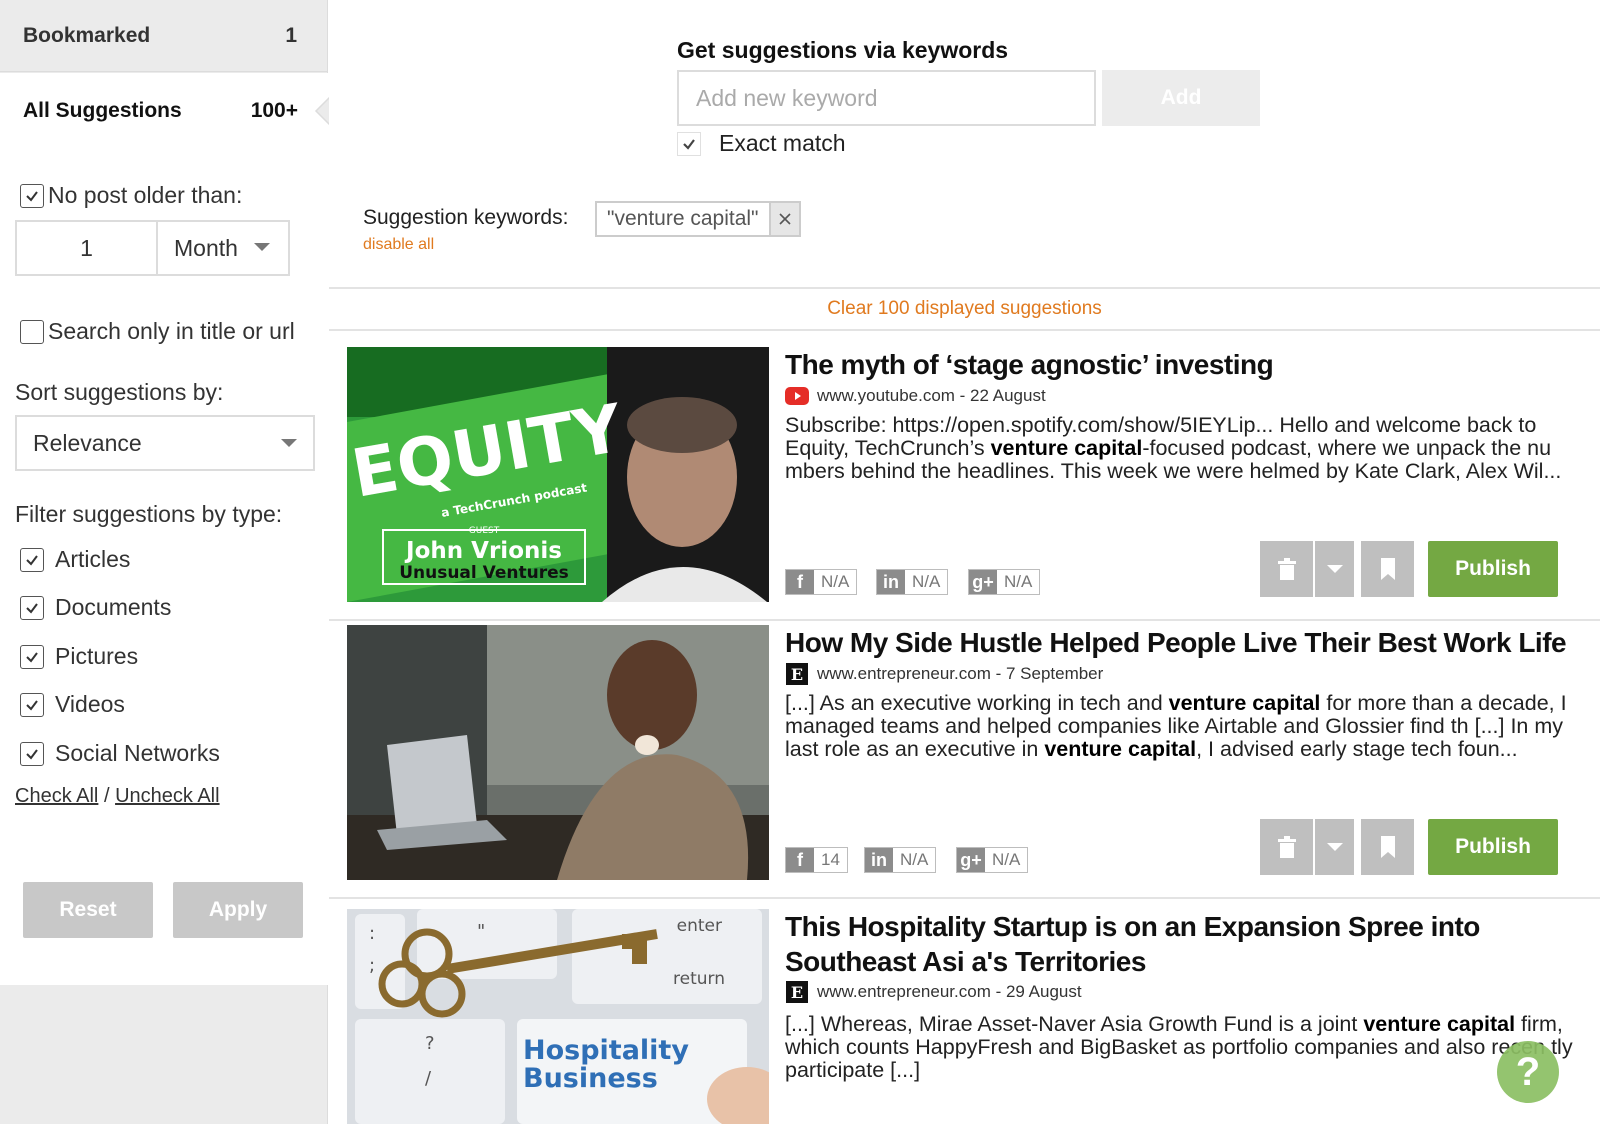 Image resolution: width=1600 pixels, height=1124 pixels. What do you see at coordinates (590, 1078) in the screenshot?
I see `business-word: Business` at bounding box center [590, 1078].